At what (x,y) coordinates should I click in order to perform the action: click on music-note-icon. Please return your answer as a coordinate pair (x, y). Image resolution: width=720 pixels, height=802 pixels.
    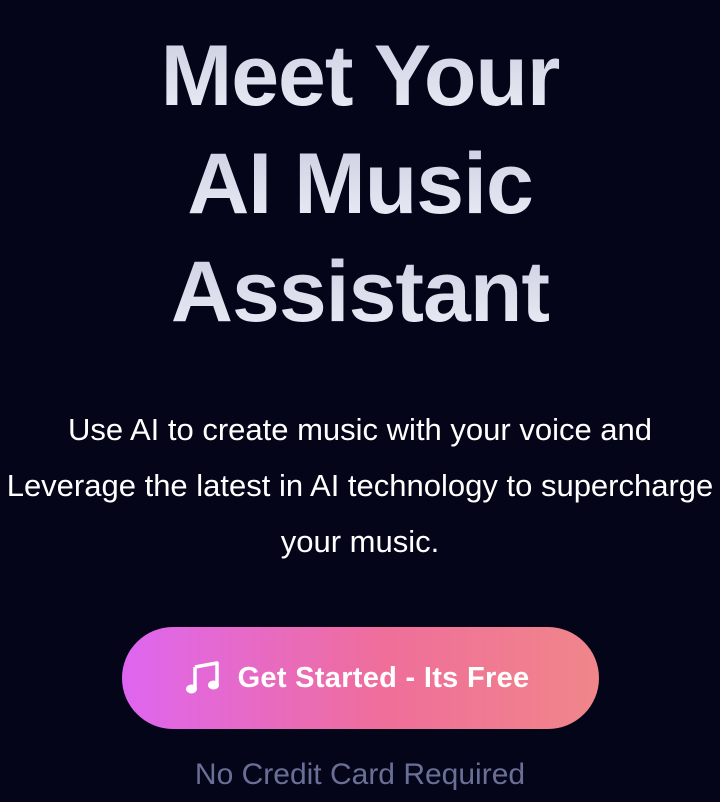
    Looking at the image, I should click on (203, 678).